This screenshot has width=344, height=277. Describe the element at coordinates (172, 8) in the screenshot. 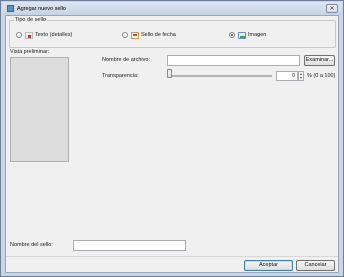

I see `title-bar: Agregar nuevo sello ✕` at that location.